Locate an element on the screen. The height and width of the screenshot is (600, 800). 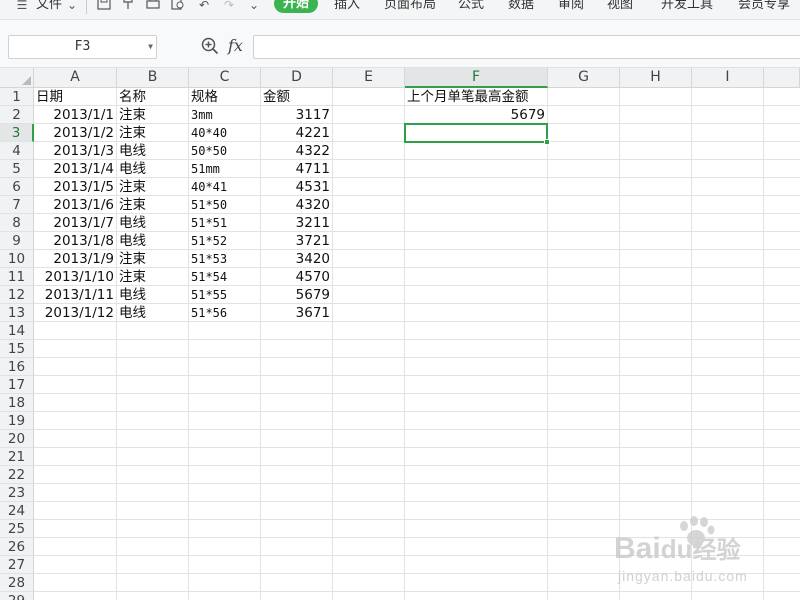
row-header-23: 23 is located at coordinates (17, 493).